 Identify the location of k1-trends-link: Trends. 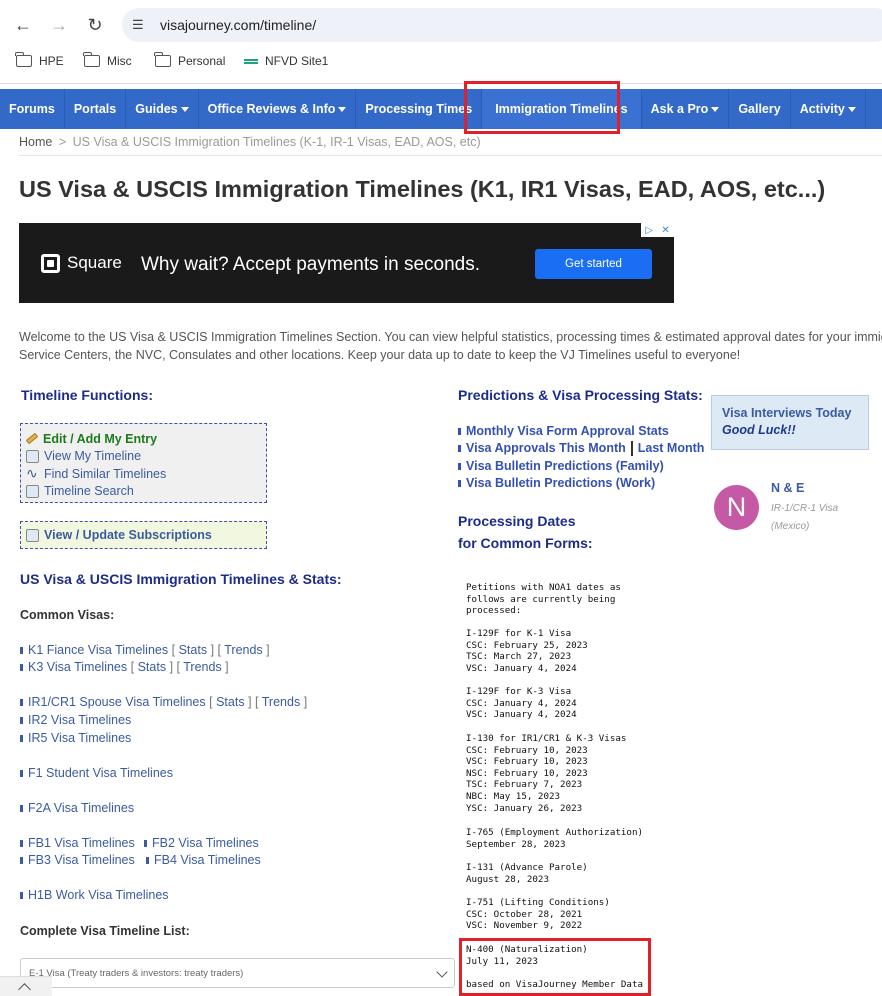
(243, 650).